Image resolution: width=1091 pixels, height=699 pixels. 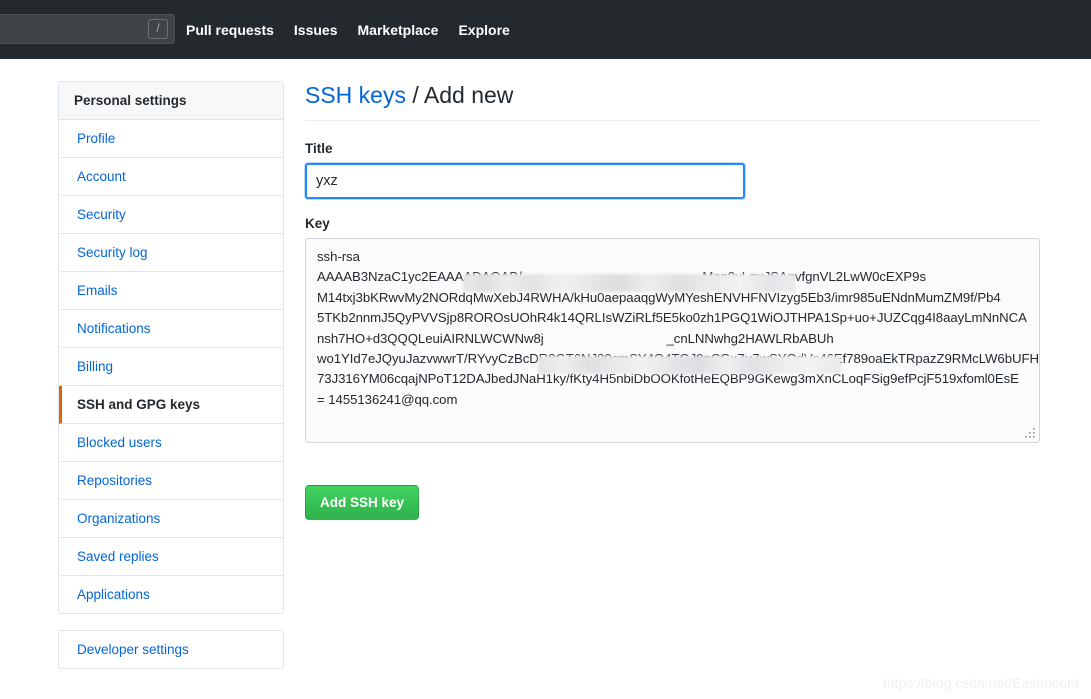 What do you see at coordinates (171, 253) in the screenshot?
I see `sidebar-item-security-log: Security log` at bounding box center [171, 253].